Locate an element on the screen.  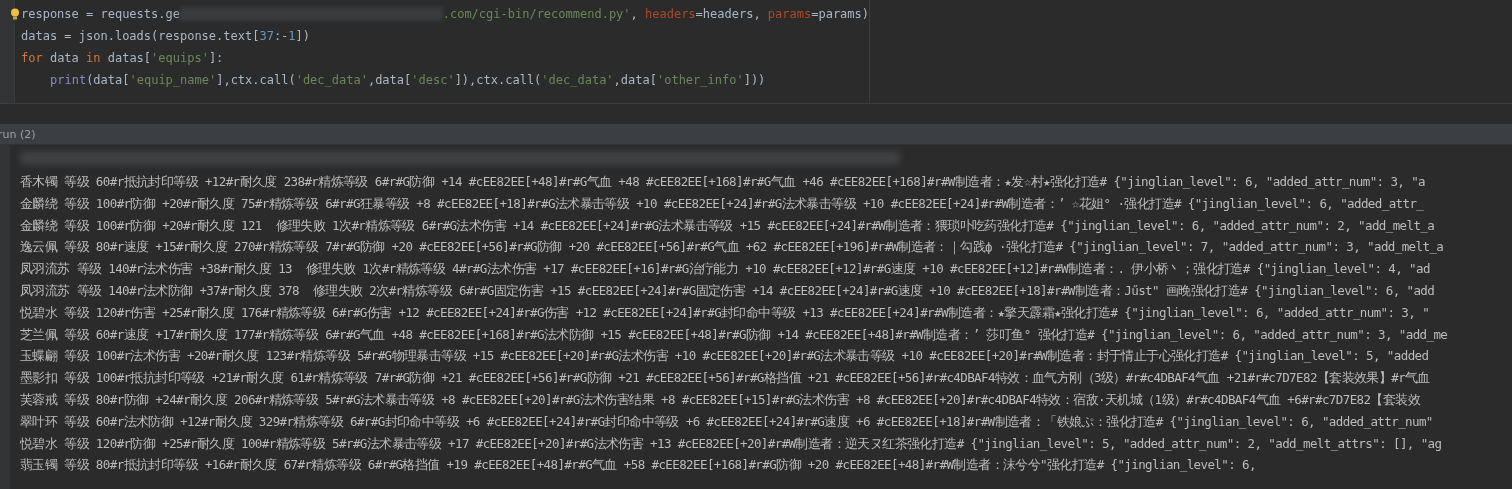
console-output-line: 悦碧水 等级 120#r伤害 +25#r耐久度 176#r精炼等级 6#r#G伤害 +12 #cEE82EE[+24]#r#G伤害 +12 #cEE82EE[+24]#r#G封印命中等级 +13 #cEE82EE[+24]#r#W制造者：★擎天霹霜★强化打造# {"jinglian_level": 6, "added_attr_num": 3, " is located at coordinates (725, 312).